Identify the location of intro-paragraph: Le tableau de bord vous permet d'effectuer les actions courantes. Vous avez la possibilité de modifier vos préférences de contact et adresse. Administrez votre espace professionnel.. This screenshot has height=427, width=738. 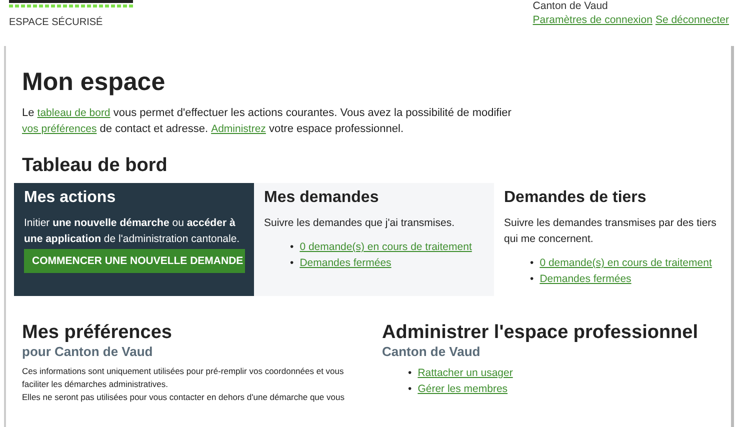
(267, 121).